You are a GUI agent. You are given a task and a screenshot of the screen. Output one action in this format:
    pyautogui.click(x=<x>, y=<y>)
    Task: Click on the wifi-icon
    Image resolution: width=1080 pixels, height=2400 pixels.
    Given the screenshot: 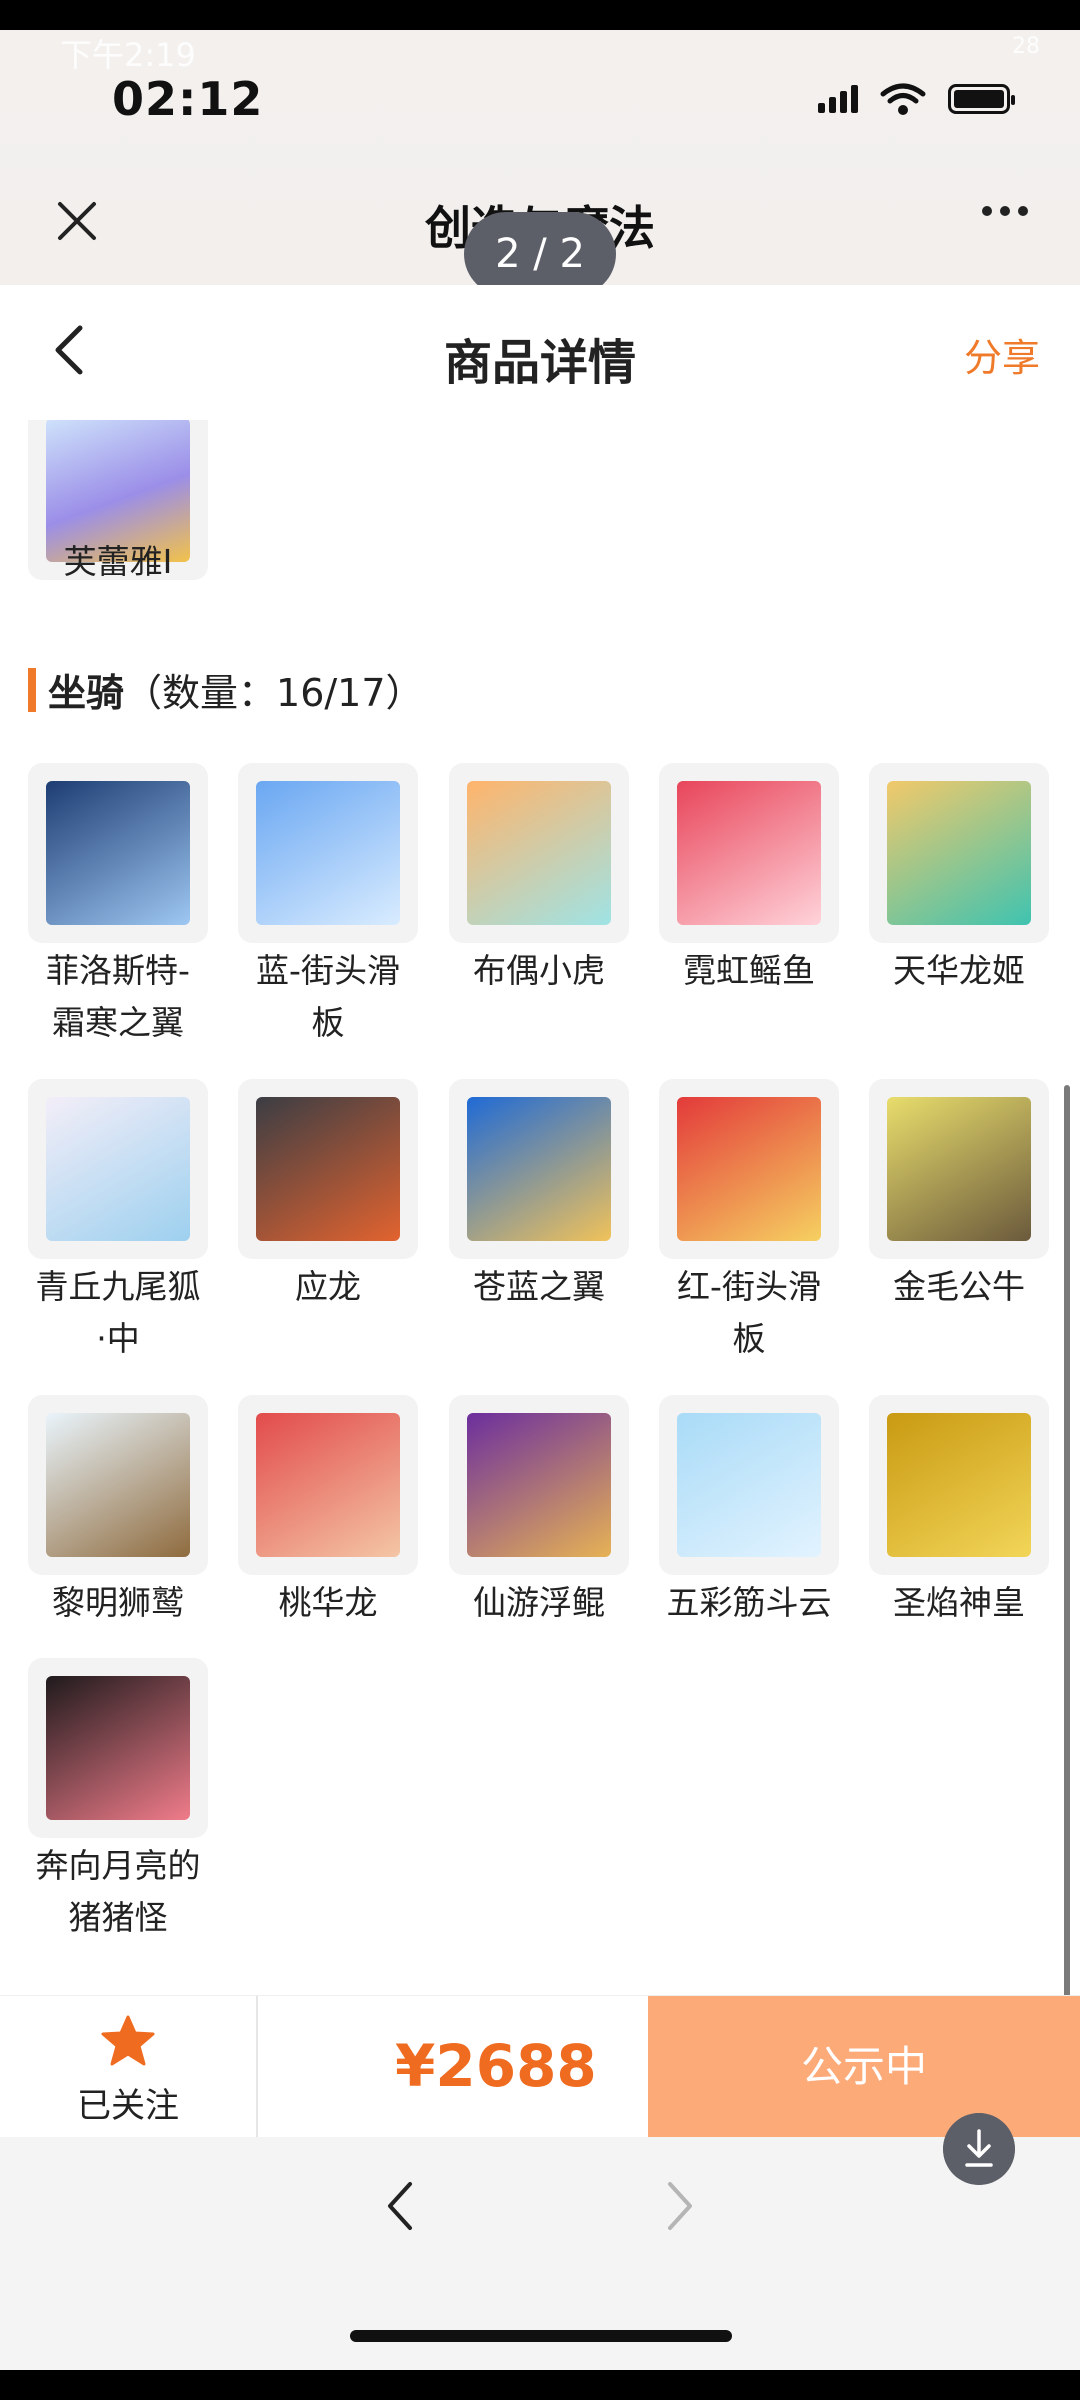 What is the action you would take?
    pyautogui.click(x=903, y=99)
    